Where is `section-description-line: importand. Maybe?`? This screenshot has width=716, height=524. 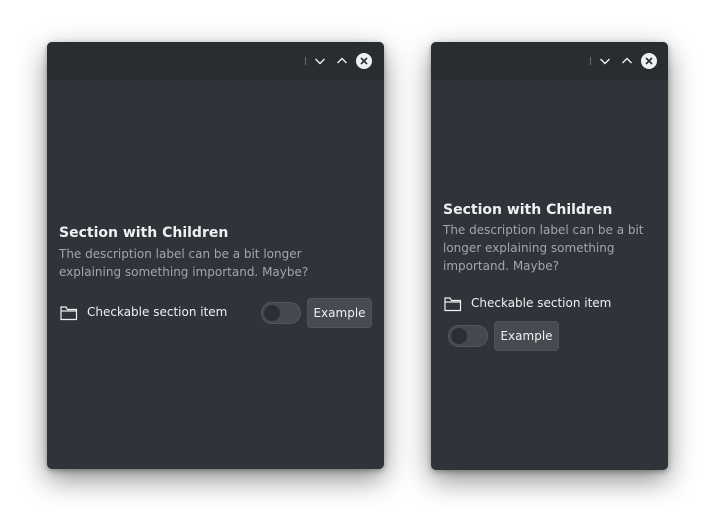 section-description-line: importand. Maybe? is located at coordinates (501, 266).